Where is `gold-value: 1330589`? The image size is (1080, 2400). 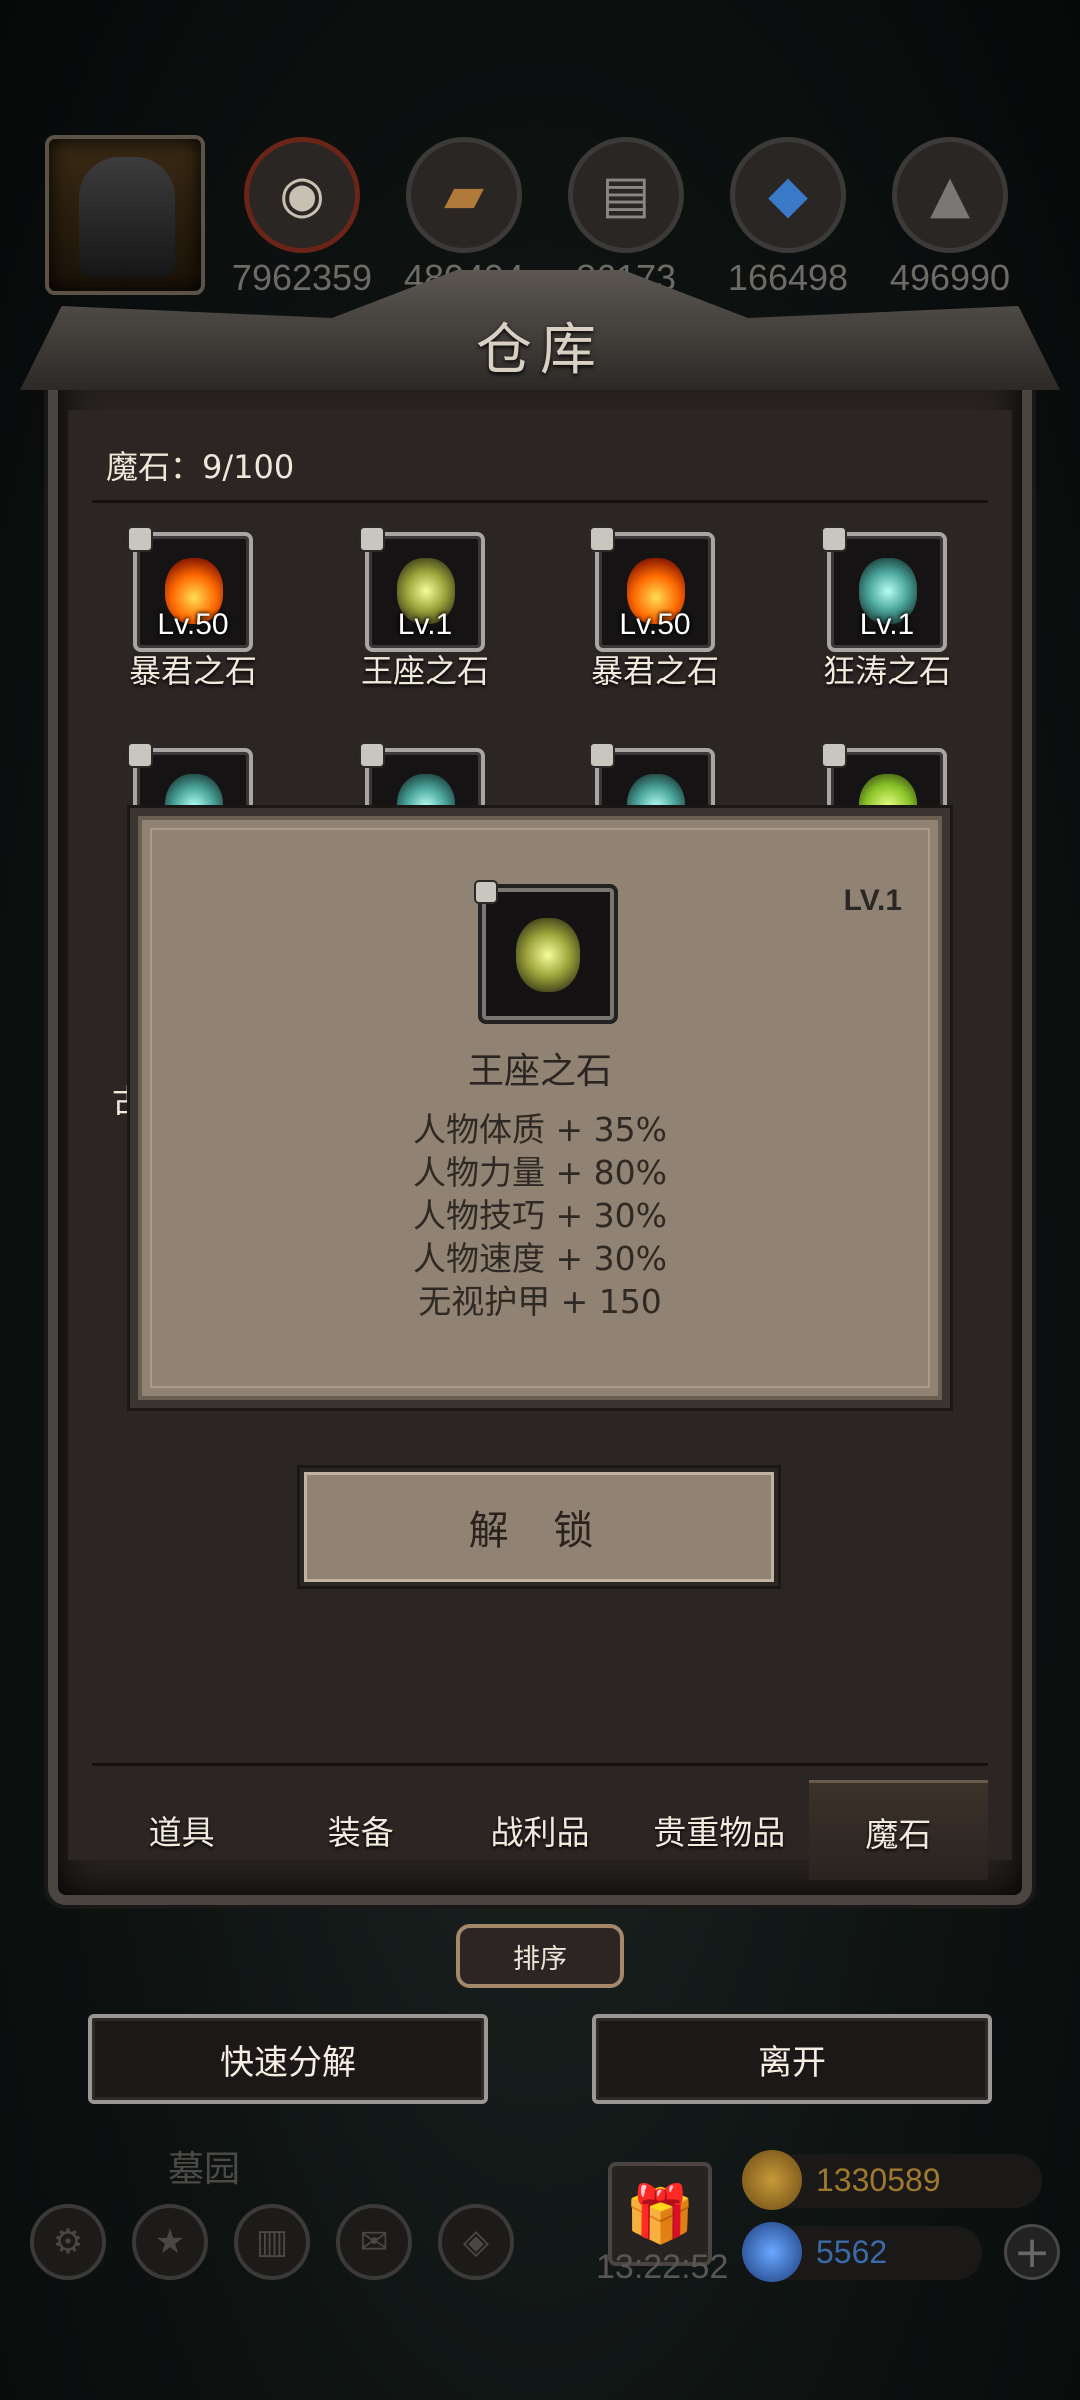 gold-value: 1330589 is located at coordinates (878, 2180).